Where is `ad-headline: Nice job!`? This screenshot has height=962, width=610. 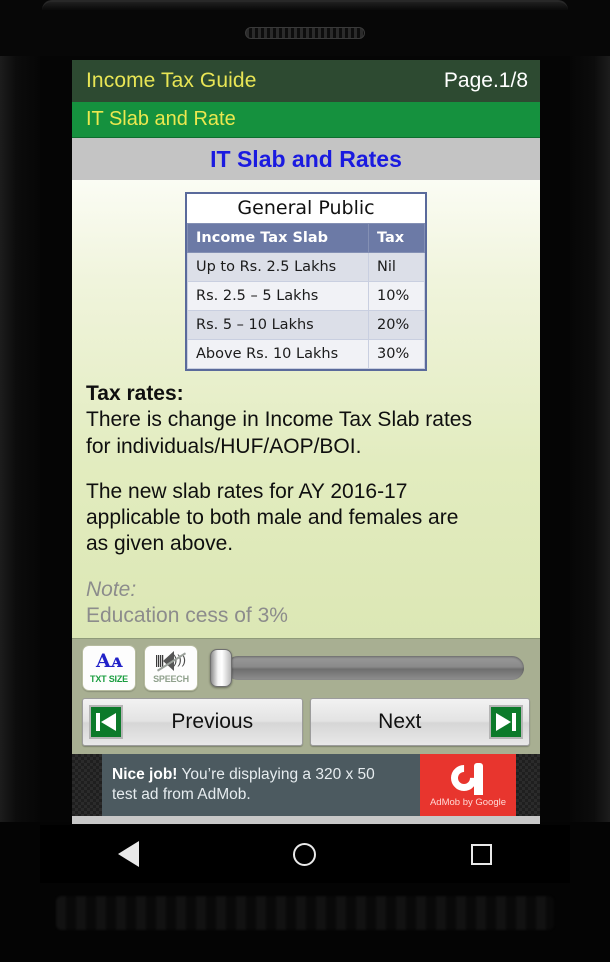 ad-headline: Nice job! is located at coordinates (145, 775).